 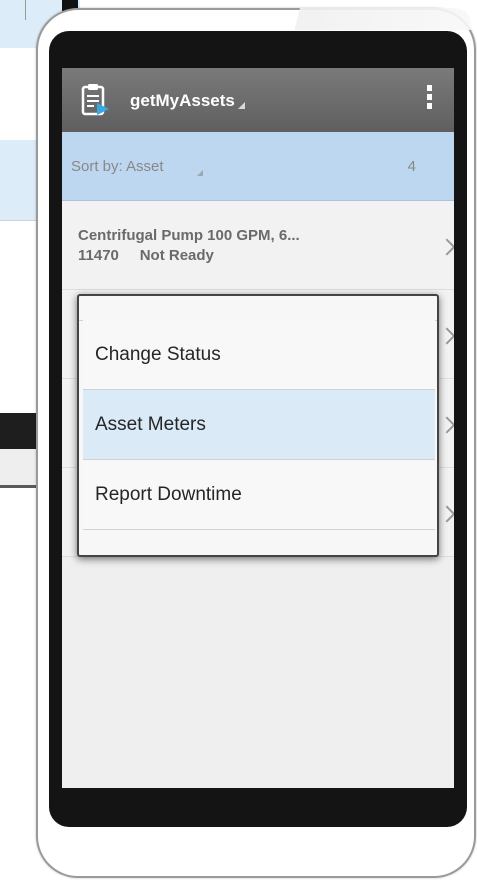 What do you see at coordinates (385, 19) in the screenshot?
I see `phone-reflection` at bounding box center [385, 19].